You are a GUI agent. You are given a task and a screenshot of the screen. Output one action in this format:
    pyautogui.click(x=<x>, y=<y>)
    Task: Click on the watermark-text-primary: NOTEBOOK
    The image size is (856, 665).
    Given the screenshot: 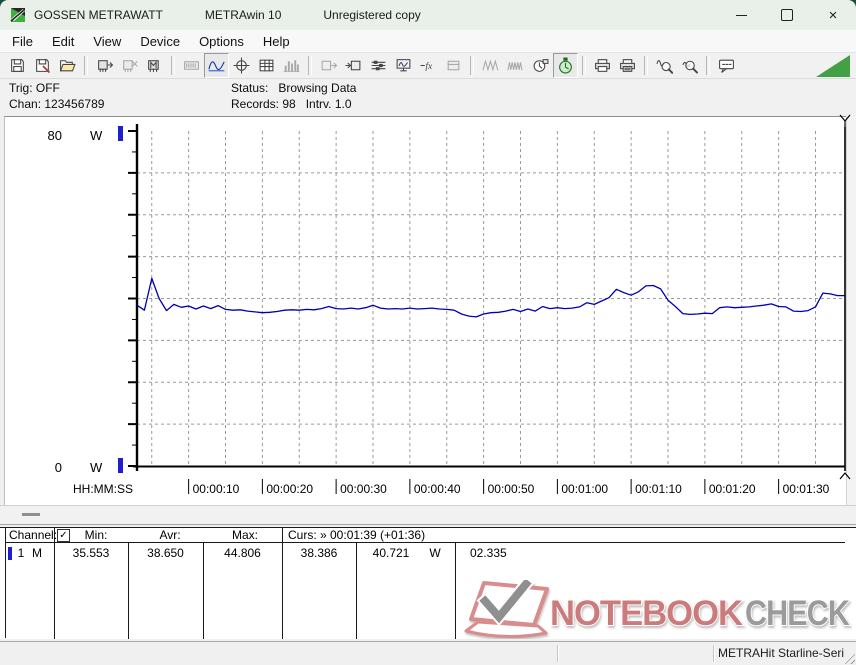 What is the action you would take?
    pyautogui.click(x=646, y=613)
    